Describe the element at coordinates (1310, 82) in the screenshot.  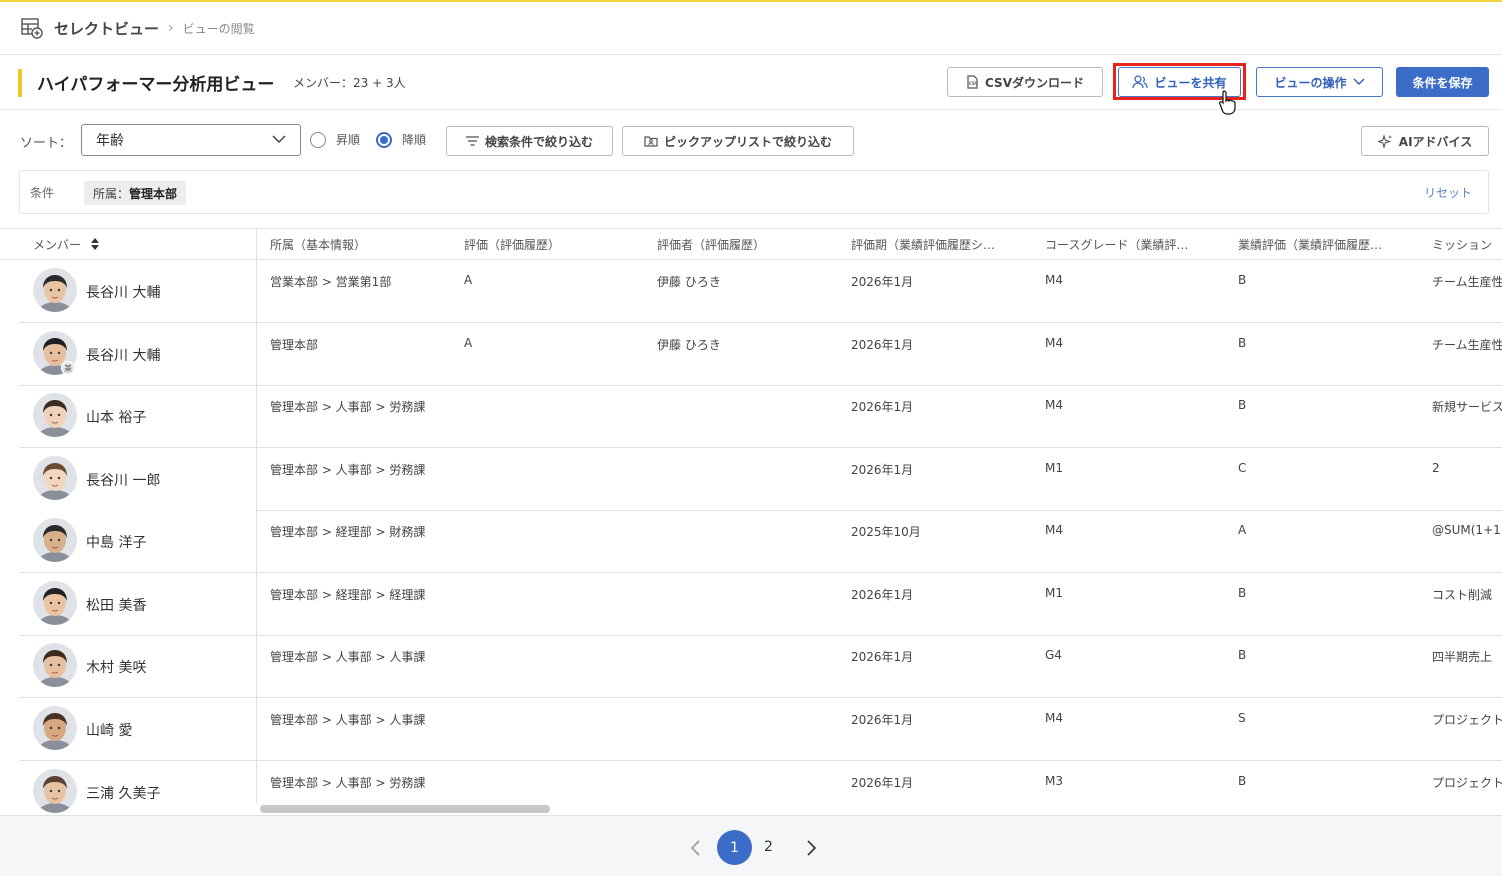
I see `view-operations-label: ビューの操作` at that location.